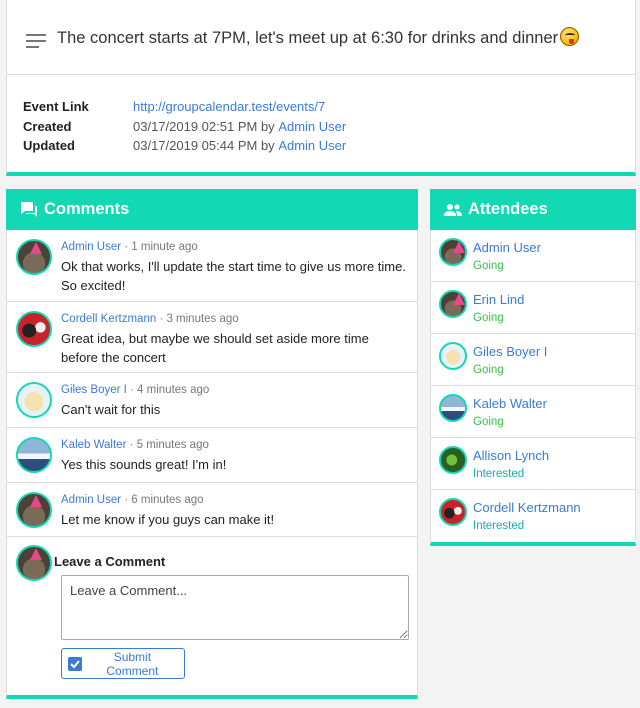  What do you see at coordinates (533, 256) in the screenshot?
I see `attendee-item: Admin User Going` at bounding box center [533, 256].